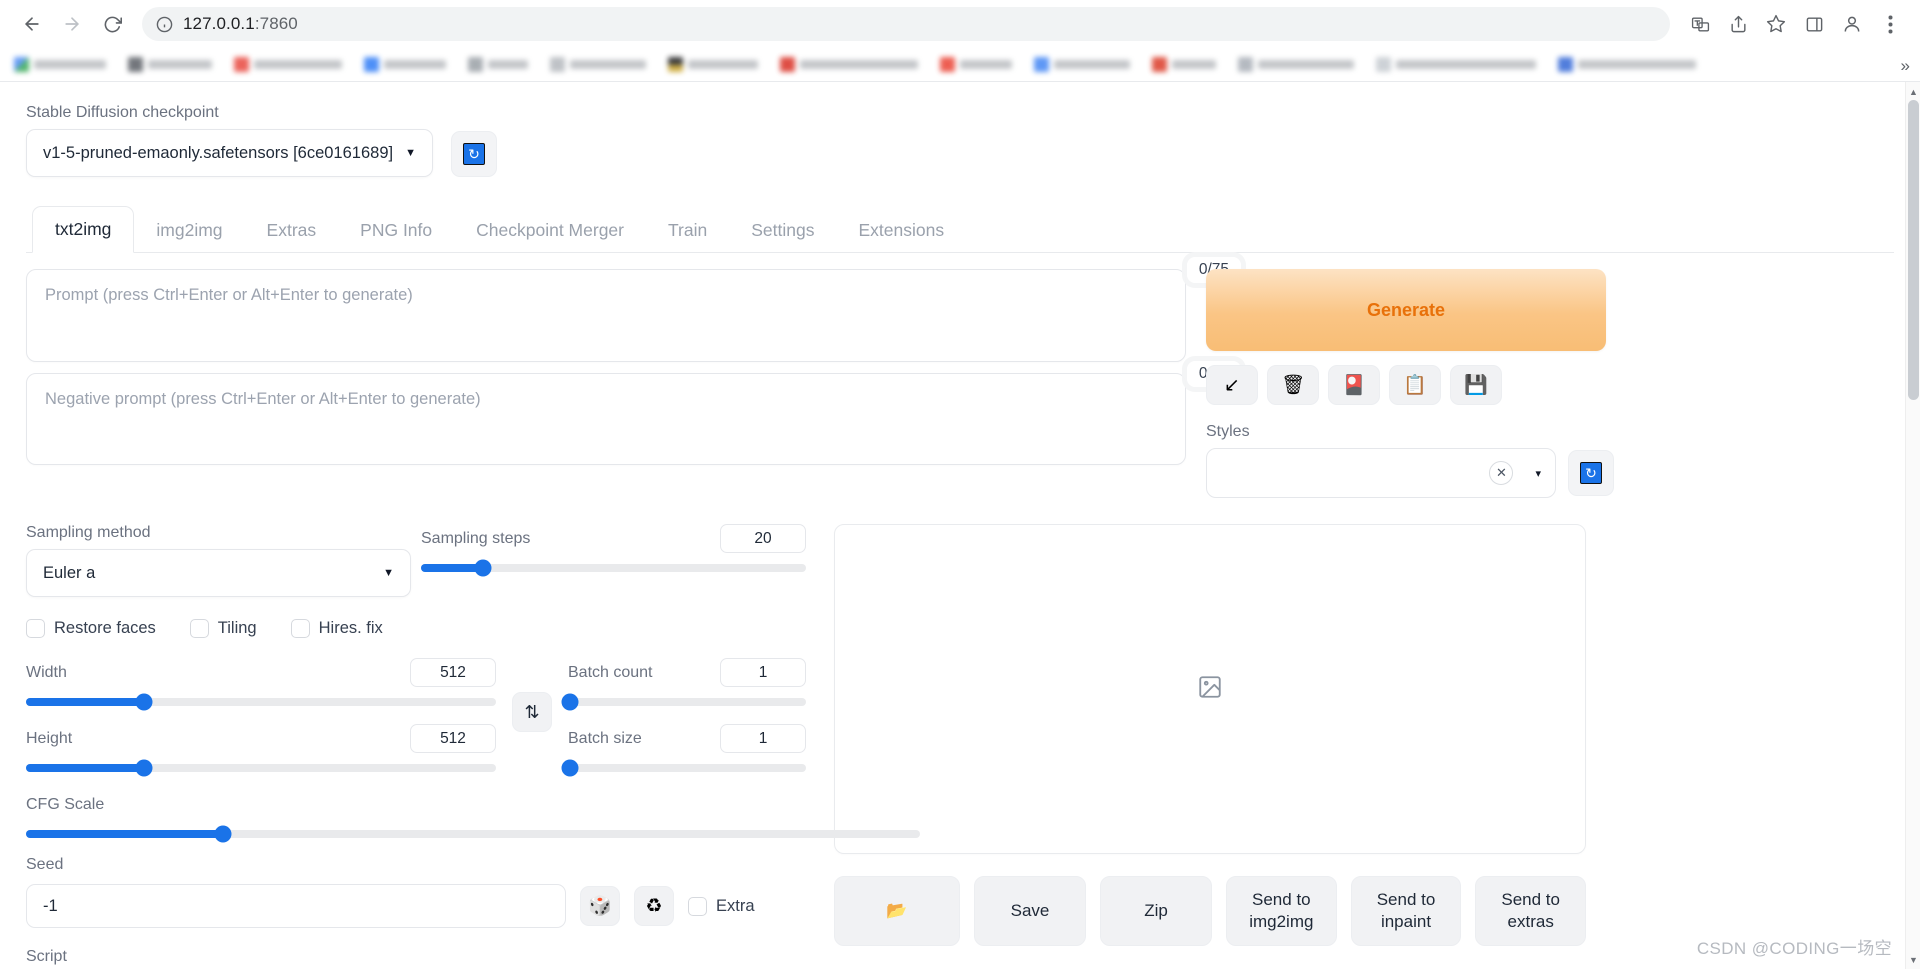 This screenshot has height=969, width=1920. I want to click on dice-icon: 🎲, so click(600, 906).